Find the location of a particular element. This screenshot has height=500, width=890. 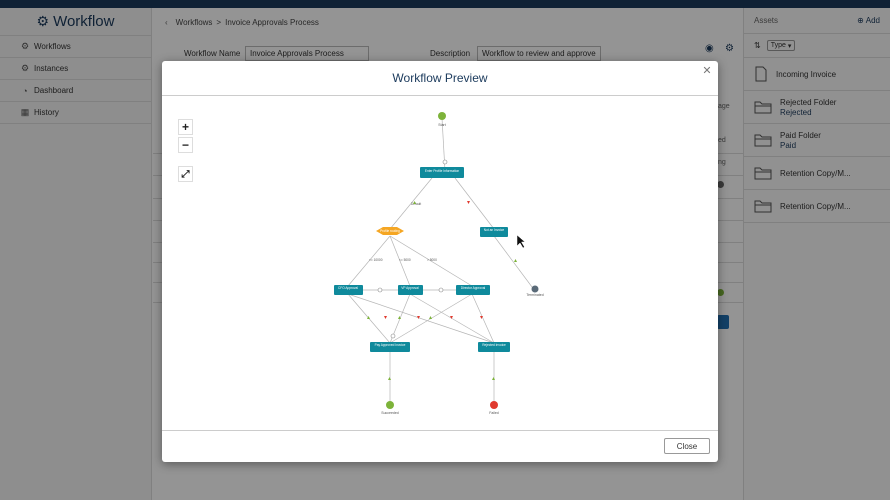

start-label: Start is located at coordinates (441, 125).